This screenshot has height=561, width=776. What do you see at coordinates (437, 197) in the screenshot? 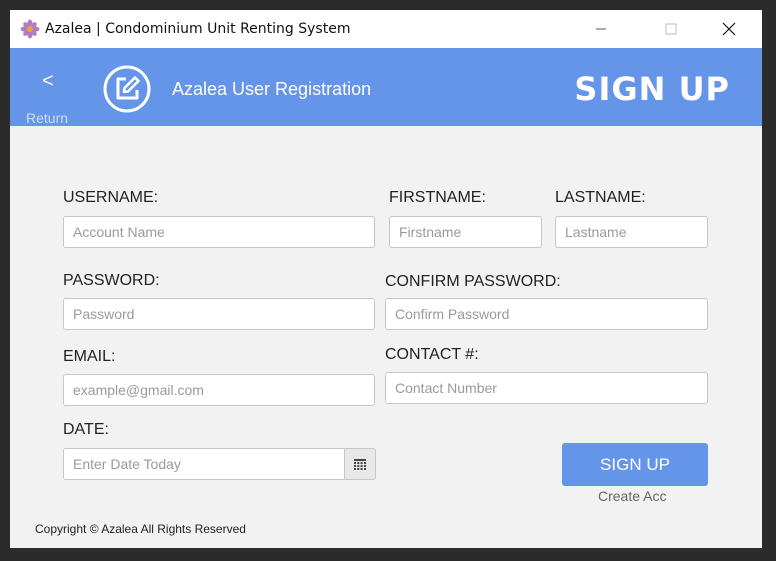
I see `firstname-label: FIRSTNAME:` at bounding box center [437, 197].